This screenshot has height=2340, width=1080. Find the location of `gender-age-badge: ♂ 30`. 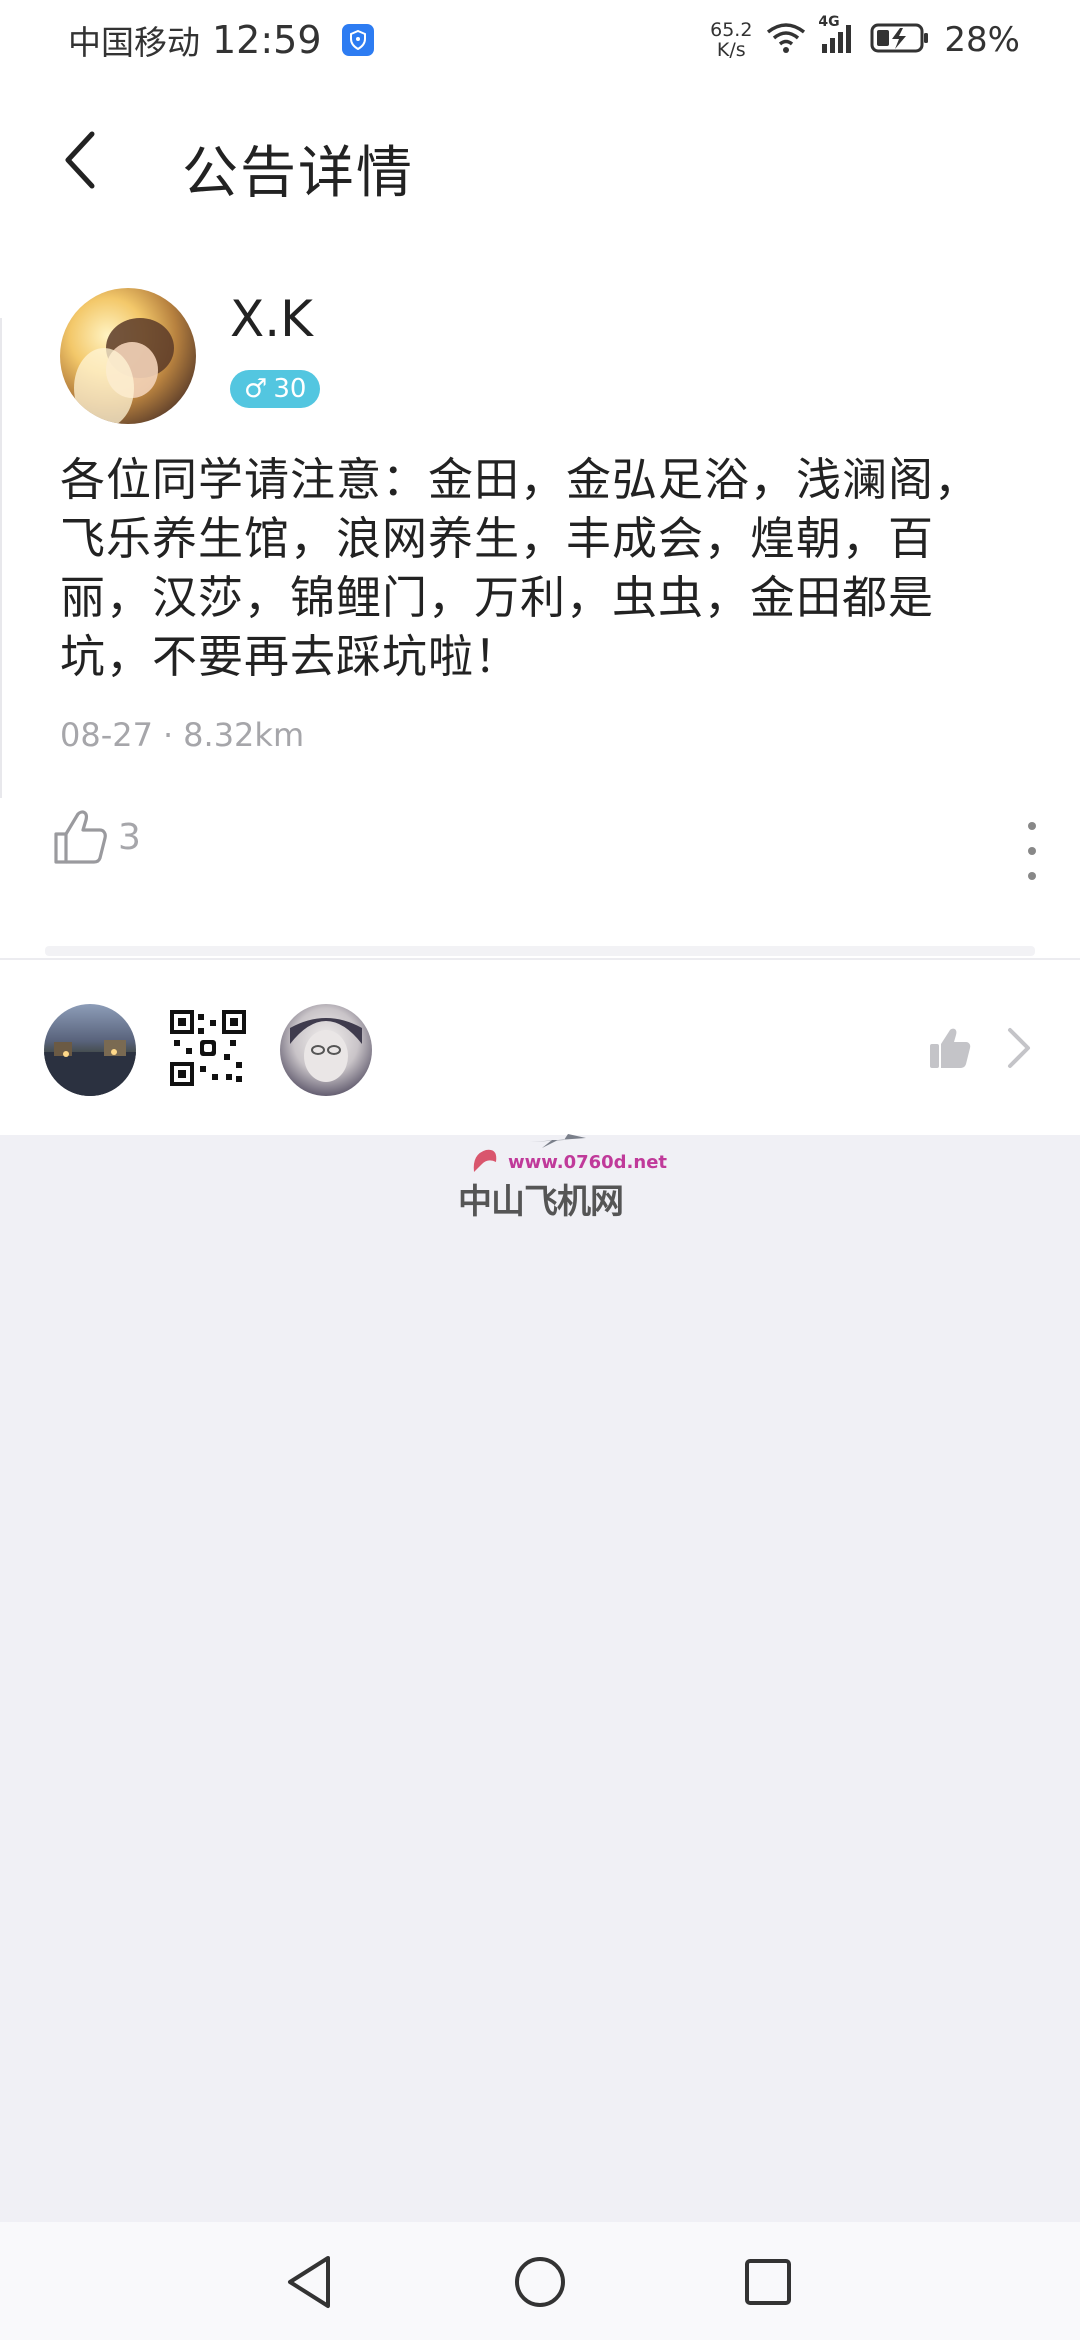

gender-age-badge: ♂ 30 is located at coordinates (275, 389).